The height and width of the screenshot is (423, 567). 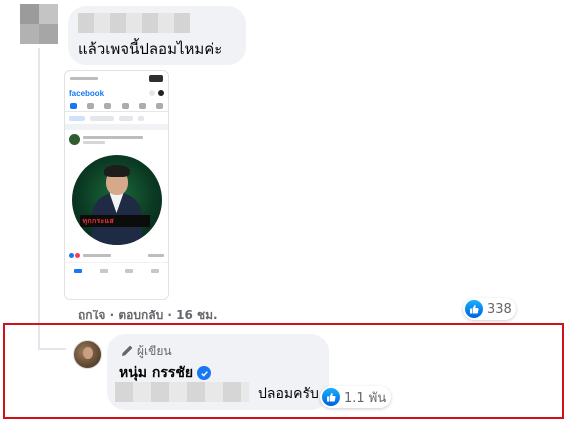 I want to click on attached-screenshot-image: facebook ทุกกระแส, so click(x=116, y=185).